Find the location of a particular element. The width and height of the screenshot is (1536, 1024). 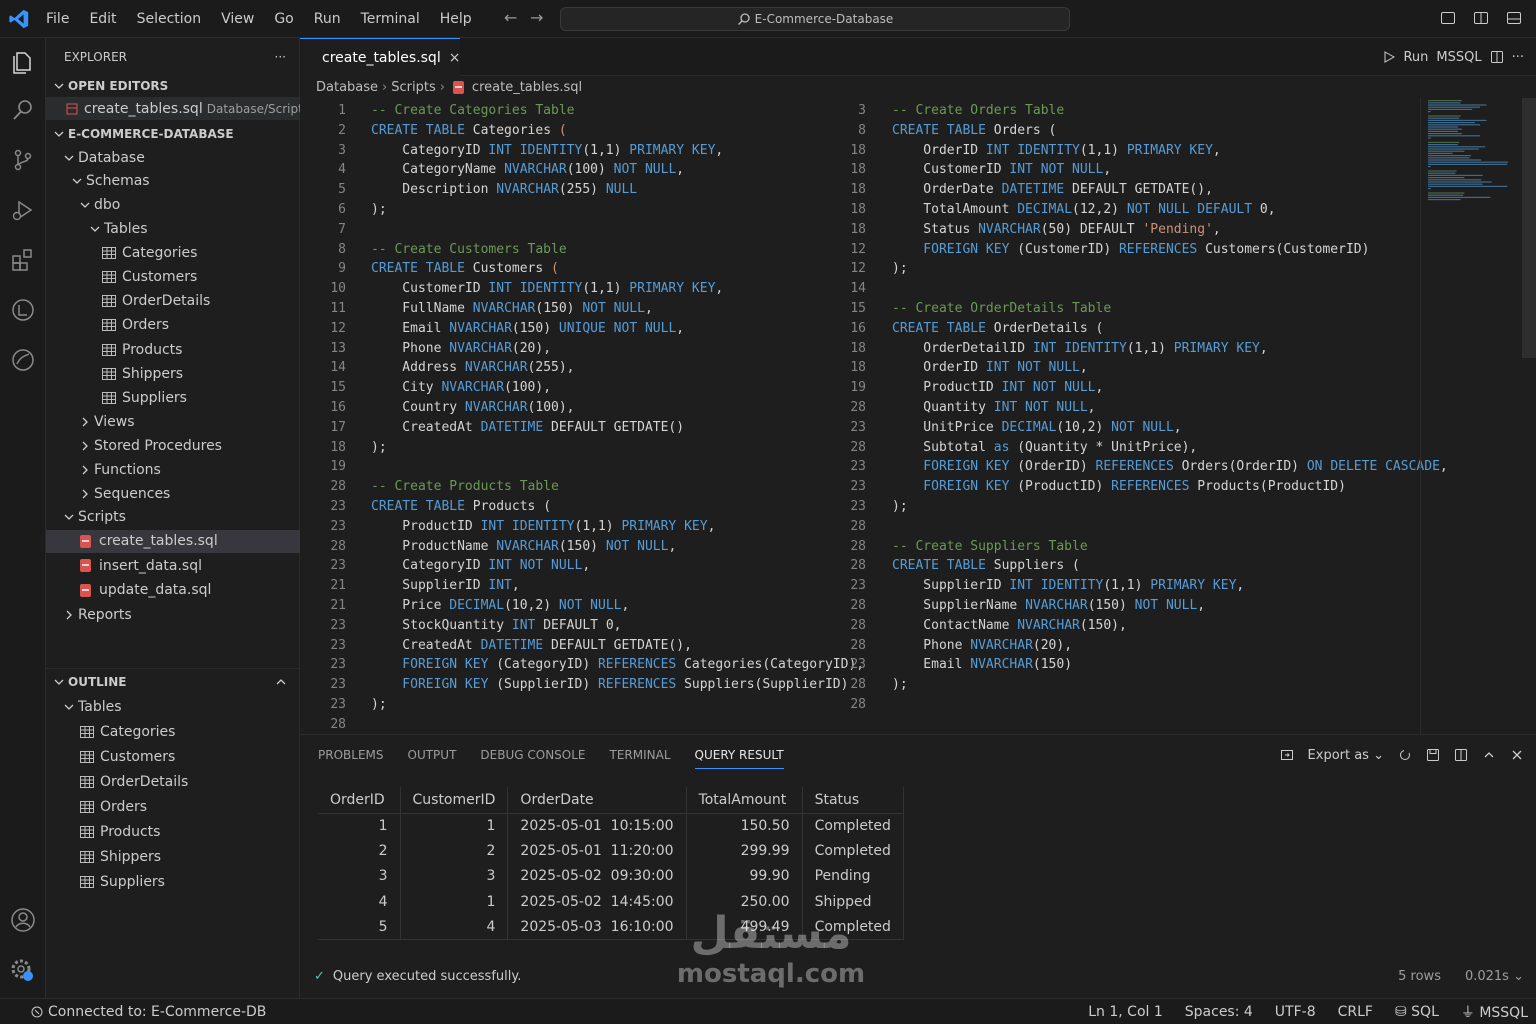

tree-schemas: Schemas is located at coordinates (173, 181).